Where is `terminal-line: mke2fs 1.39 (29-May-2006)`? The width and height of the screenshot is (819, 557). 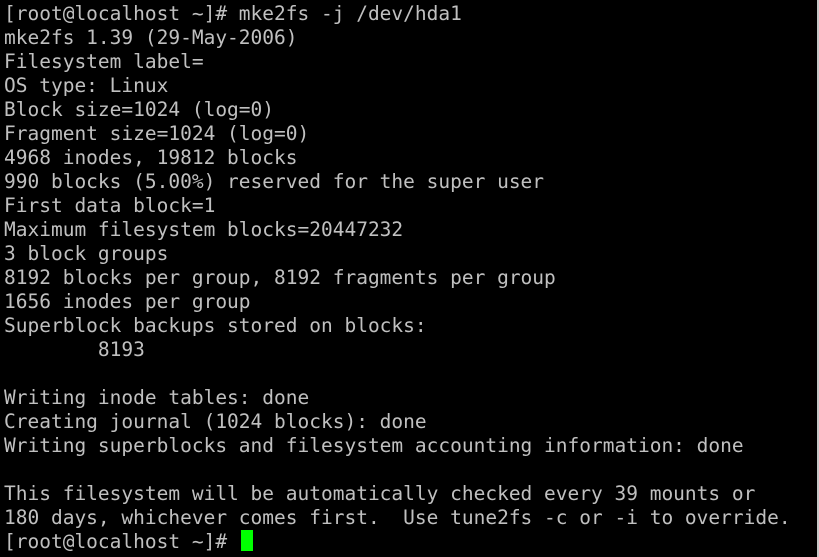
terminal-line: mke2fs 1.39 (29-May-2006) is located at coordinates (151, 37).